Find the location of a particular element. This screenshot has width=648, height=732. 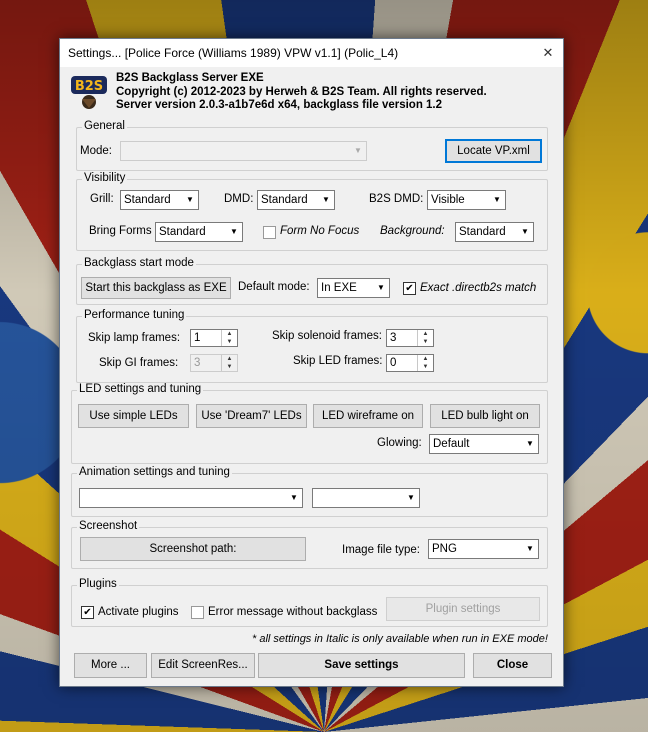

exact-match-checkbox: ✔ is located at coordinates (409, 288).